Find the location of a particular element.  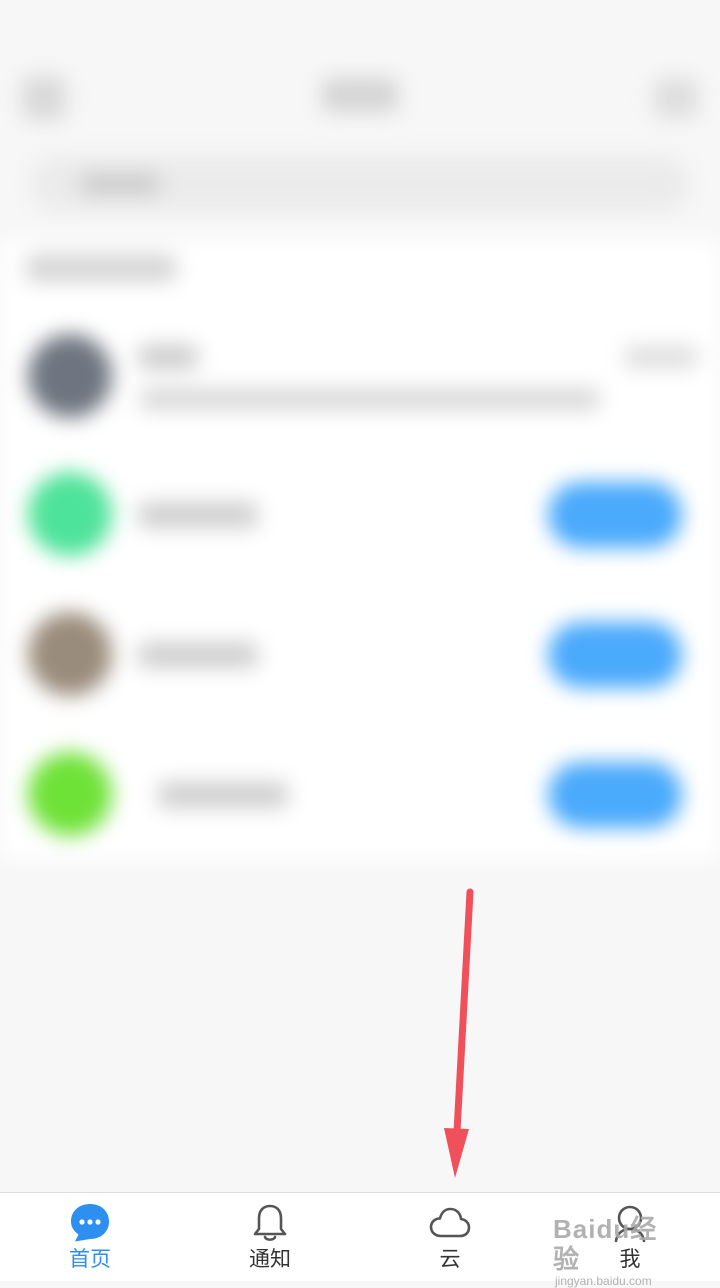

search-placeholder is located at coordinates (120, 184).